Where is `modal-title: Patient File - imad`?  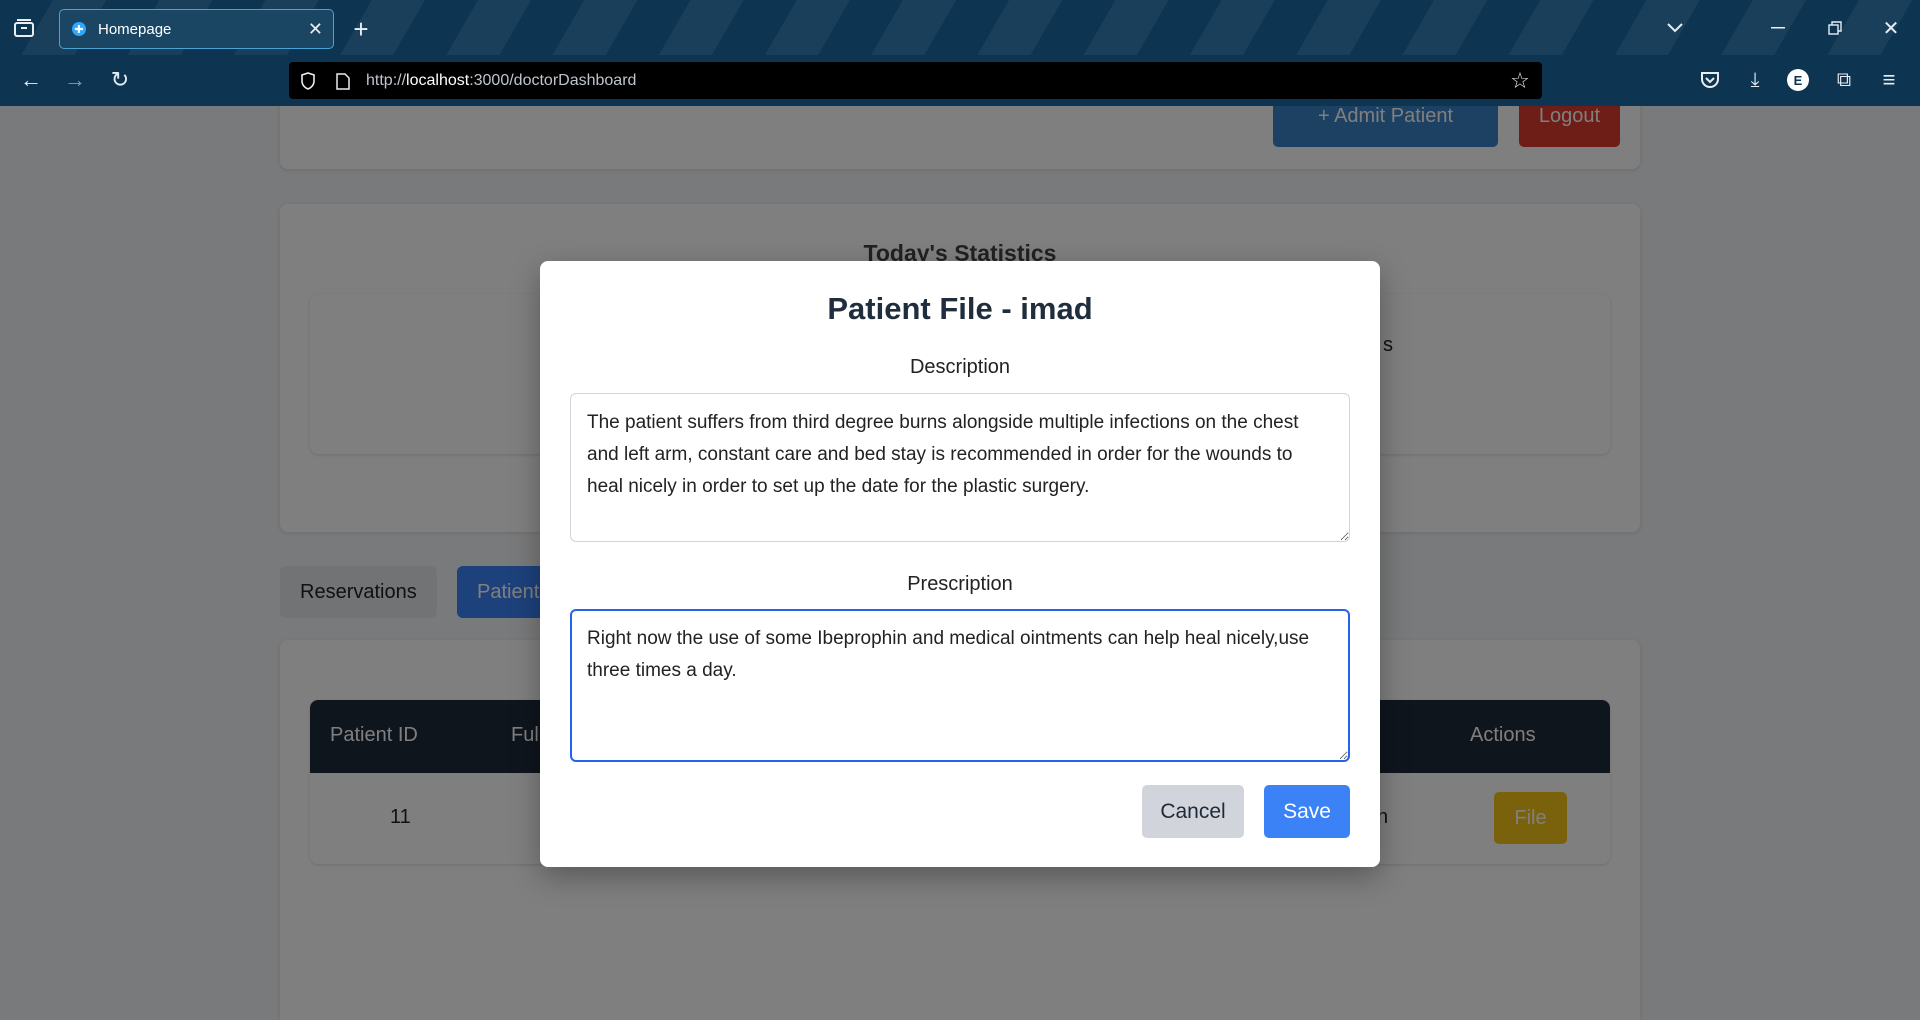
modal-title: Patient File - imad is located at coordinates (960, 308).